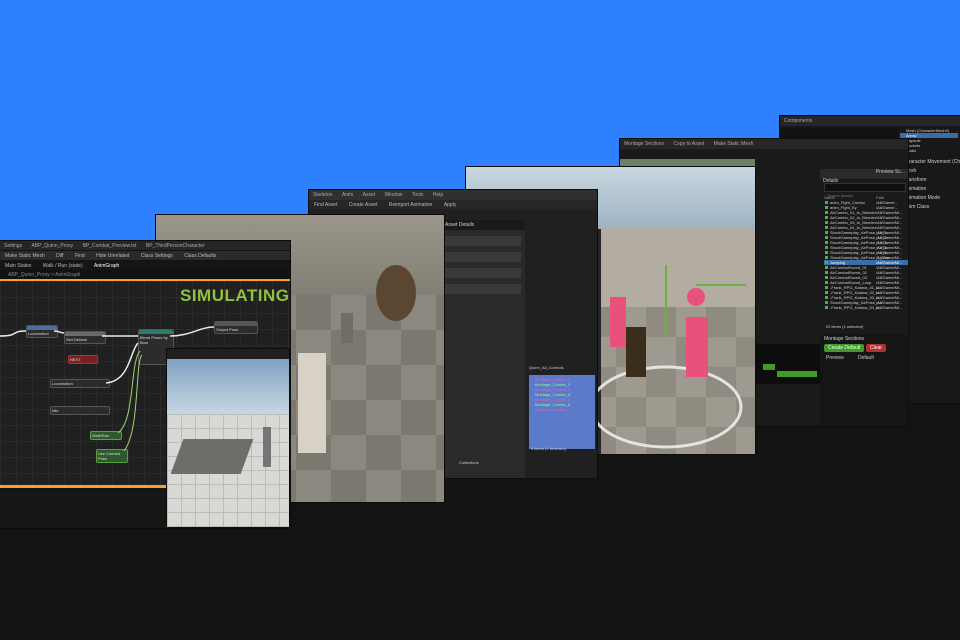  What do you see at coordinates (357, 359) in the screenshot?
I see `characters-svg` at bounding box center [357, 359].